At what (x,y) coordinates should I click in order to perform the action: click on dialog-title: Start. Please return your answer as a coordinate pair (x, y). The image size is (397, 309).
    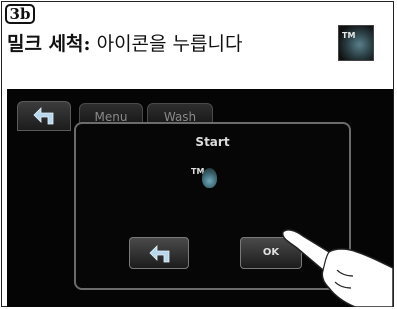
    Looking at the image, I should click on (212, 142).